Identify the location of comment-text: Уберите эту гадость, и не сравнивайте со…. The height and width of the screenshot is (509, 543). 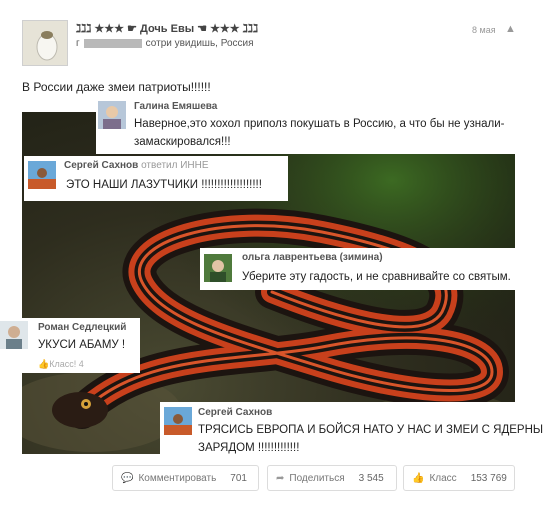
(376, 277).